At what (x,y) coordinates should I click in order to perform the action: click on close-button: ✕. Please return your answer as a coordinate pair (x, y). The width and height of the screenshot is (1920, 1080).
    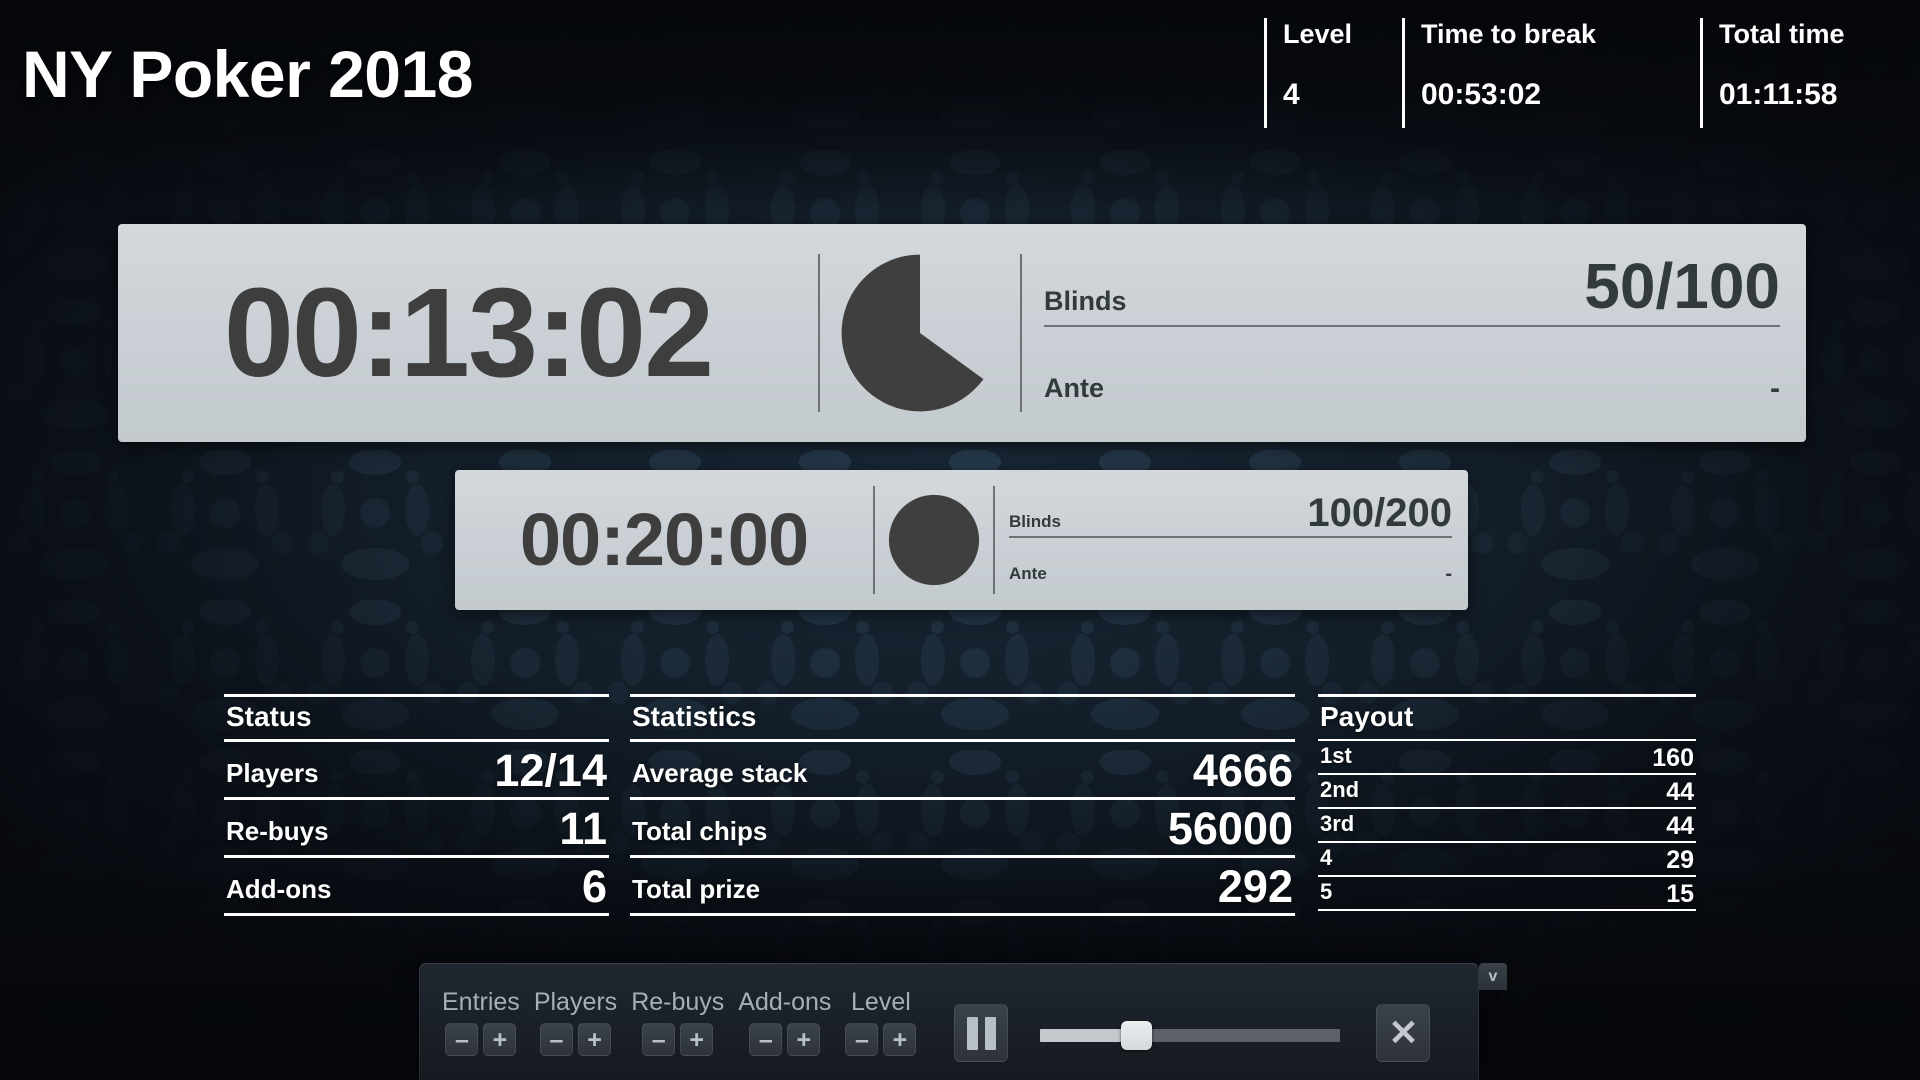
    Looking at the image, I should click on (1403, 1033).